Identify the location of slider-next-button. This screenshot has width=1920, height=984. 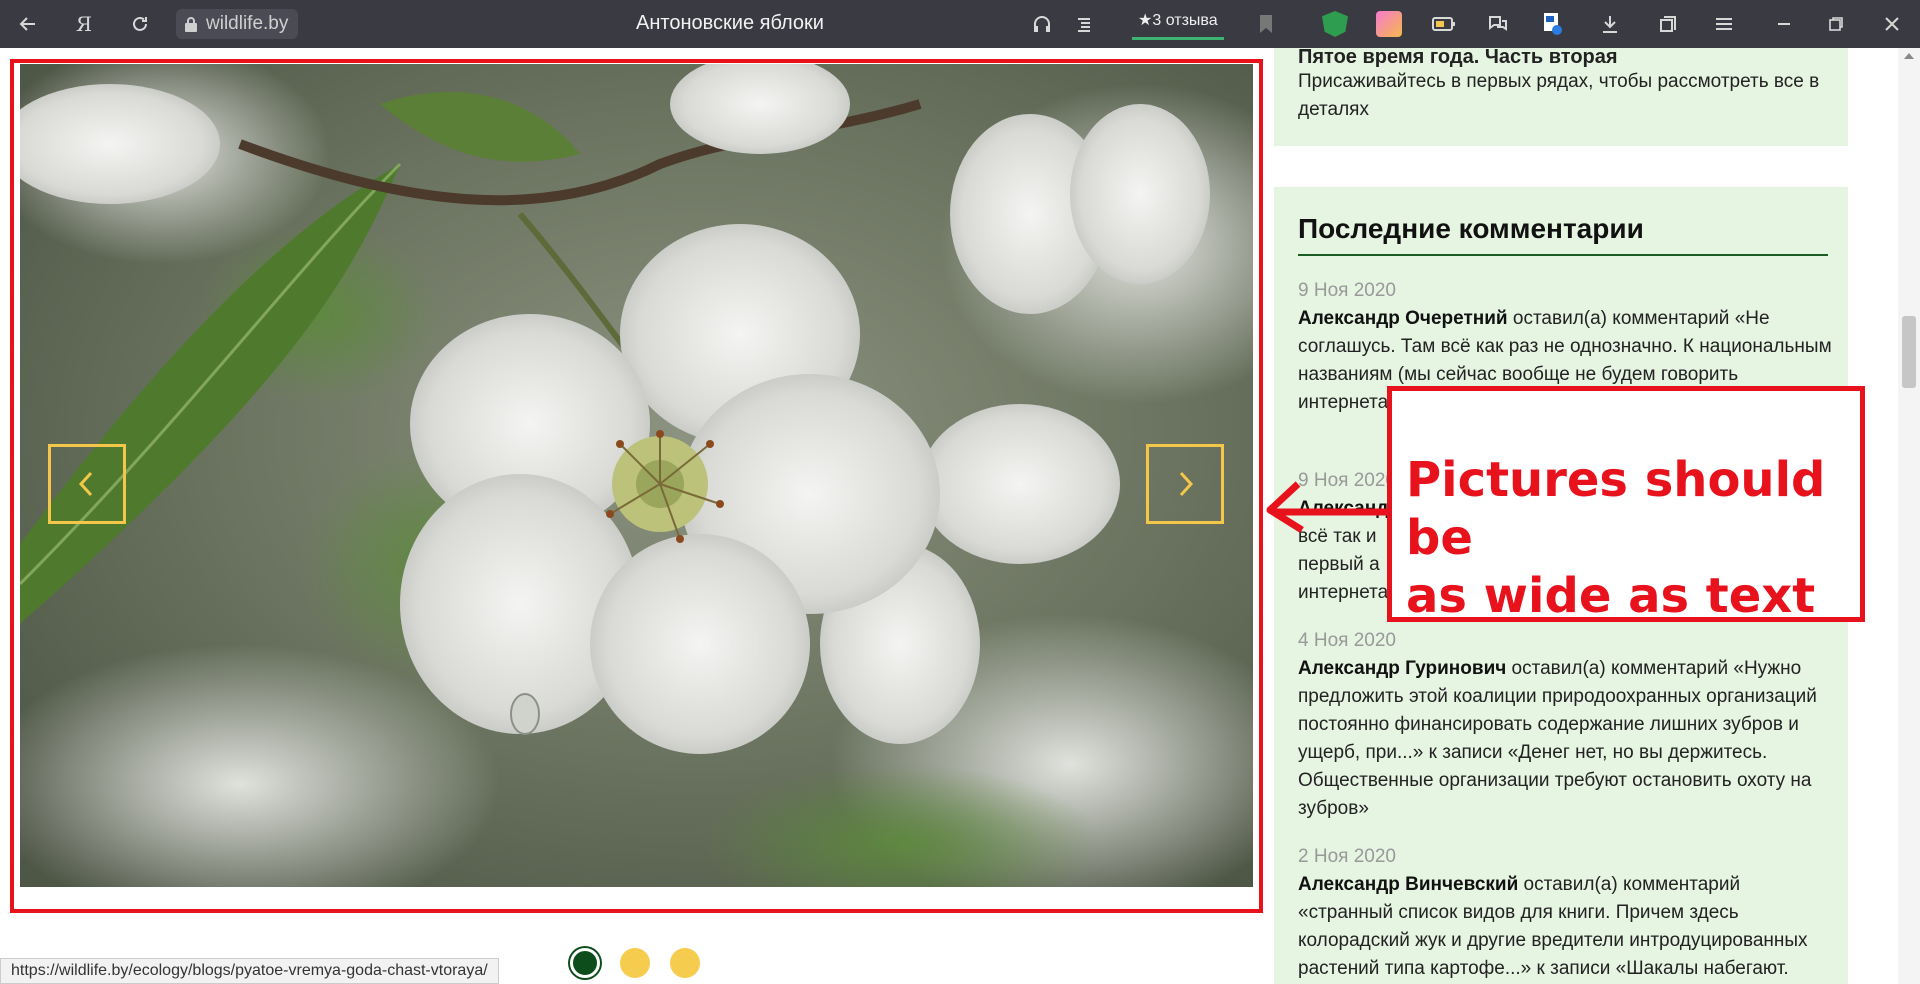
(1185, 484).